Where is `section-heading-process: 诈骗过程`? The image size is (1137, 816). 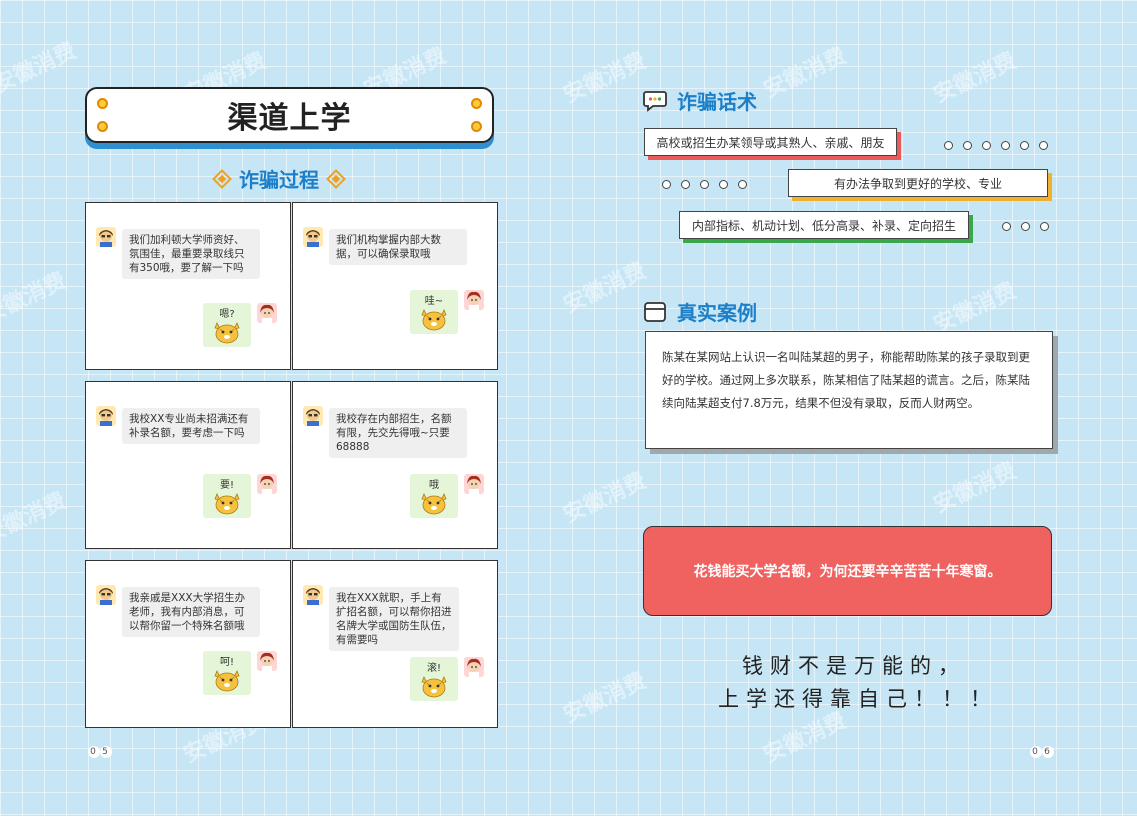 section-heading-process: 诈骗过程 is located at coordinates (279, 178).